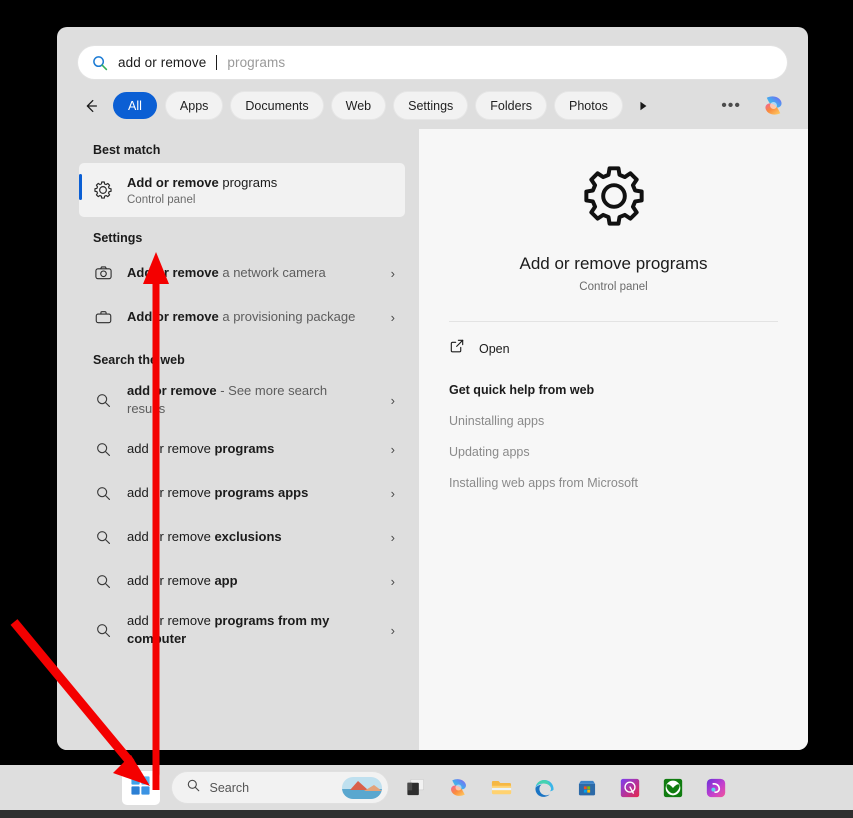 This screenshot has height=818, width=853. Describe the element at coordinates (182, 580) in the screenshot. I see `result-title: add or remove app` at that location.